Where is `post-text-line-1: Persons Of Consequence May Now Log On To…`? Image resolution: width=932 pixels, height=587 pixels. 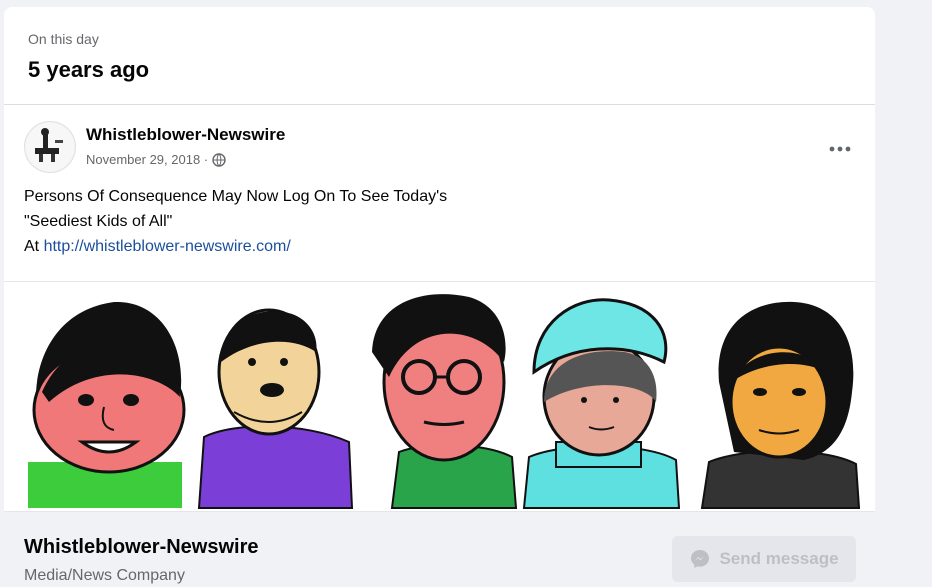 post-text-line-1: Persons Of Consequence May Now Log On To… is located at coordinates (236, 196).